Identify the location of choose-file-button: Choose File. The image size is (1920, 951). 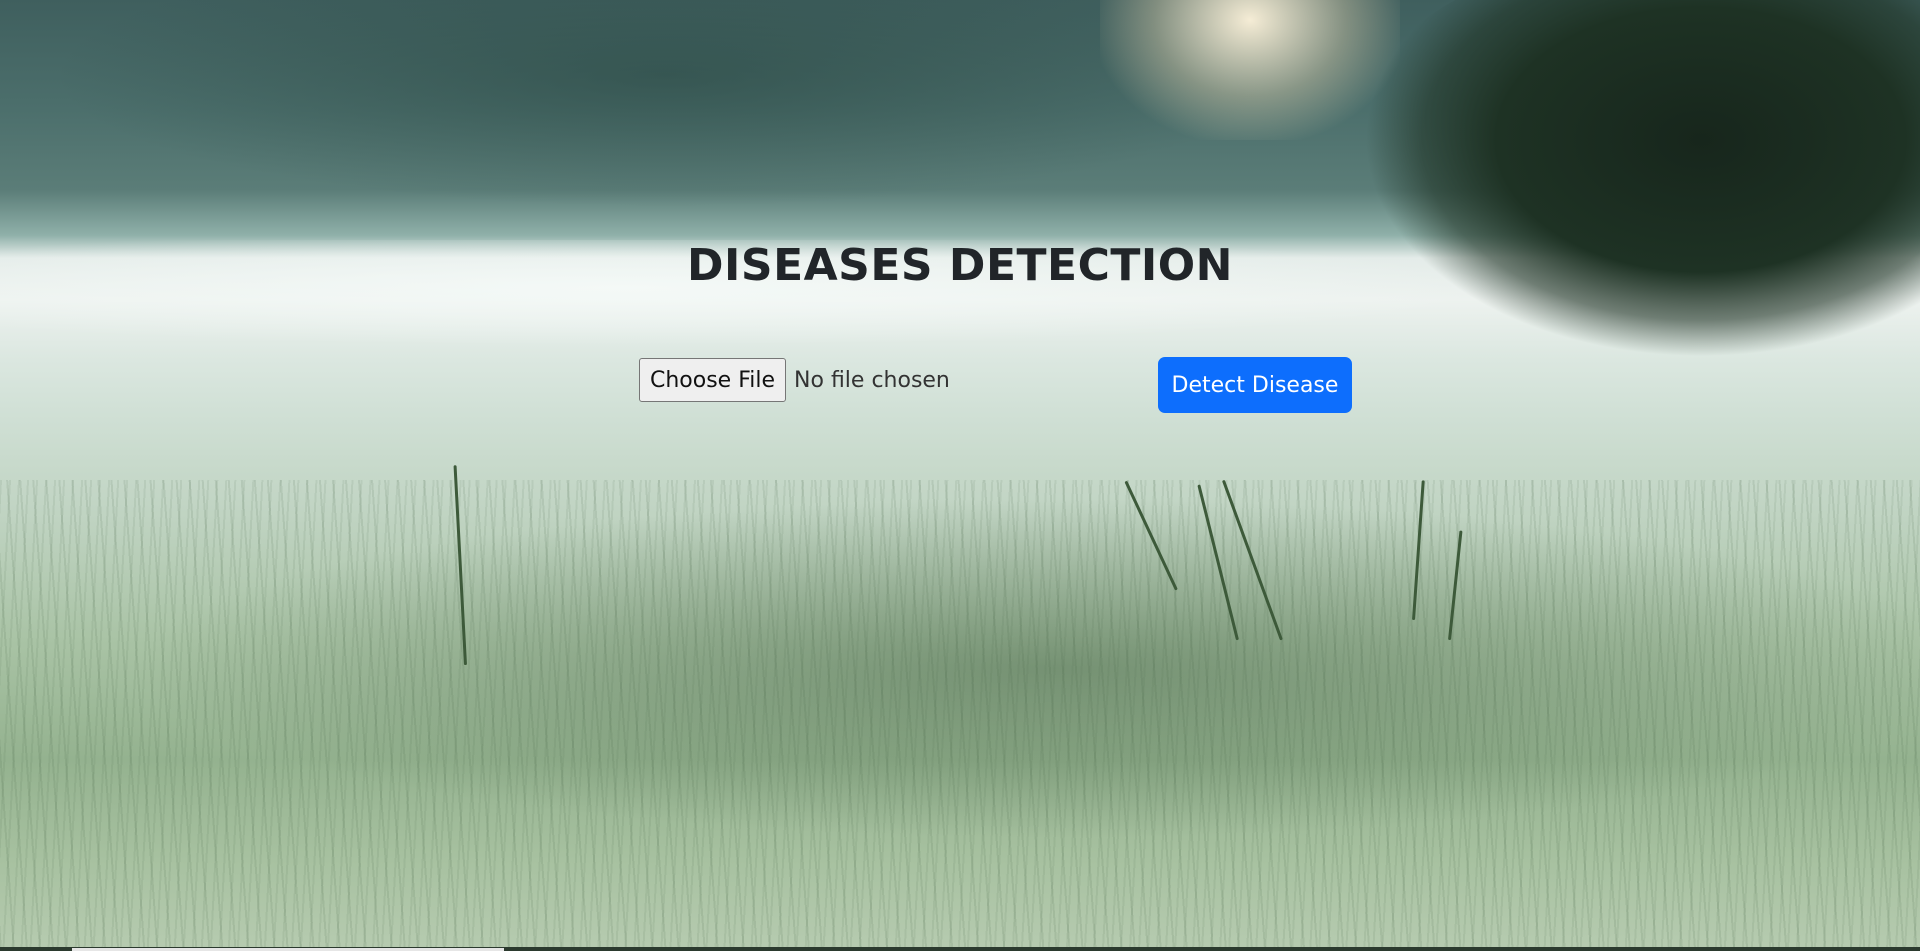
(713, 380).